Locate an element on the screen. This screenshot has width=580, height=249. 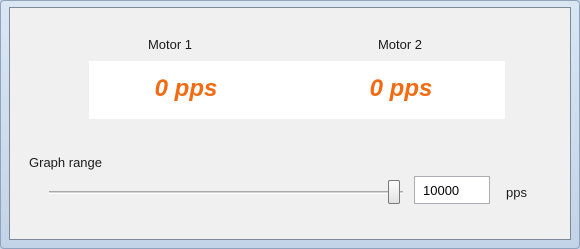
graph-range-unit: pps is located at coordinates (516, 192).